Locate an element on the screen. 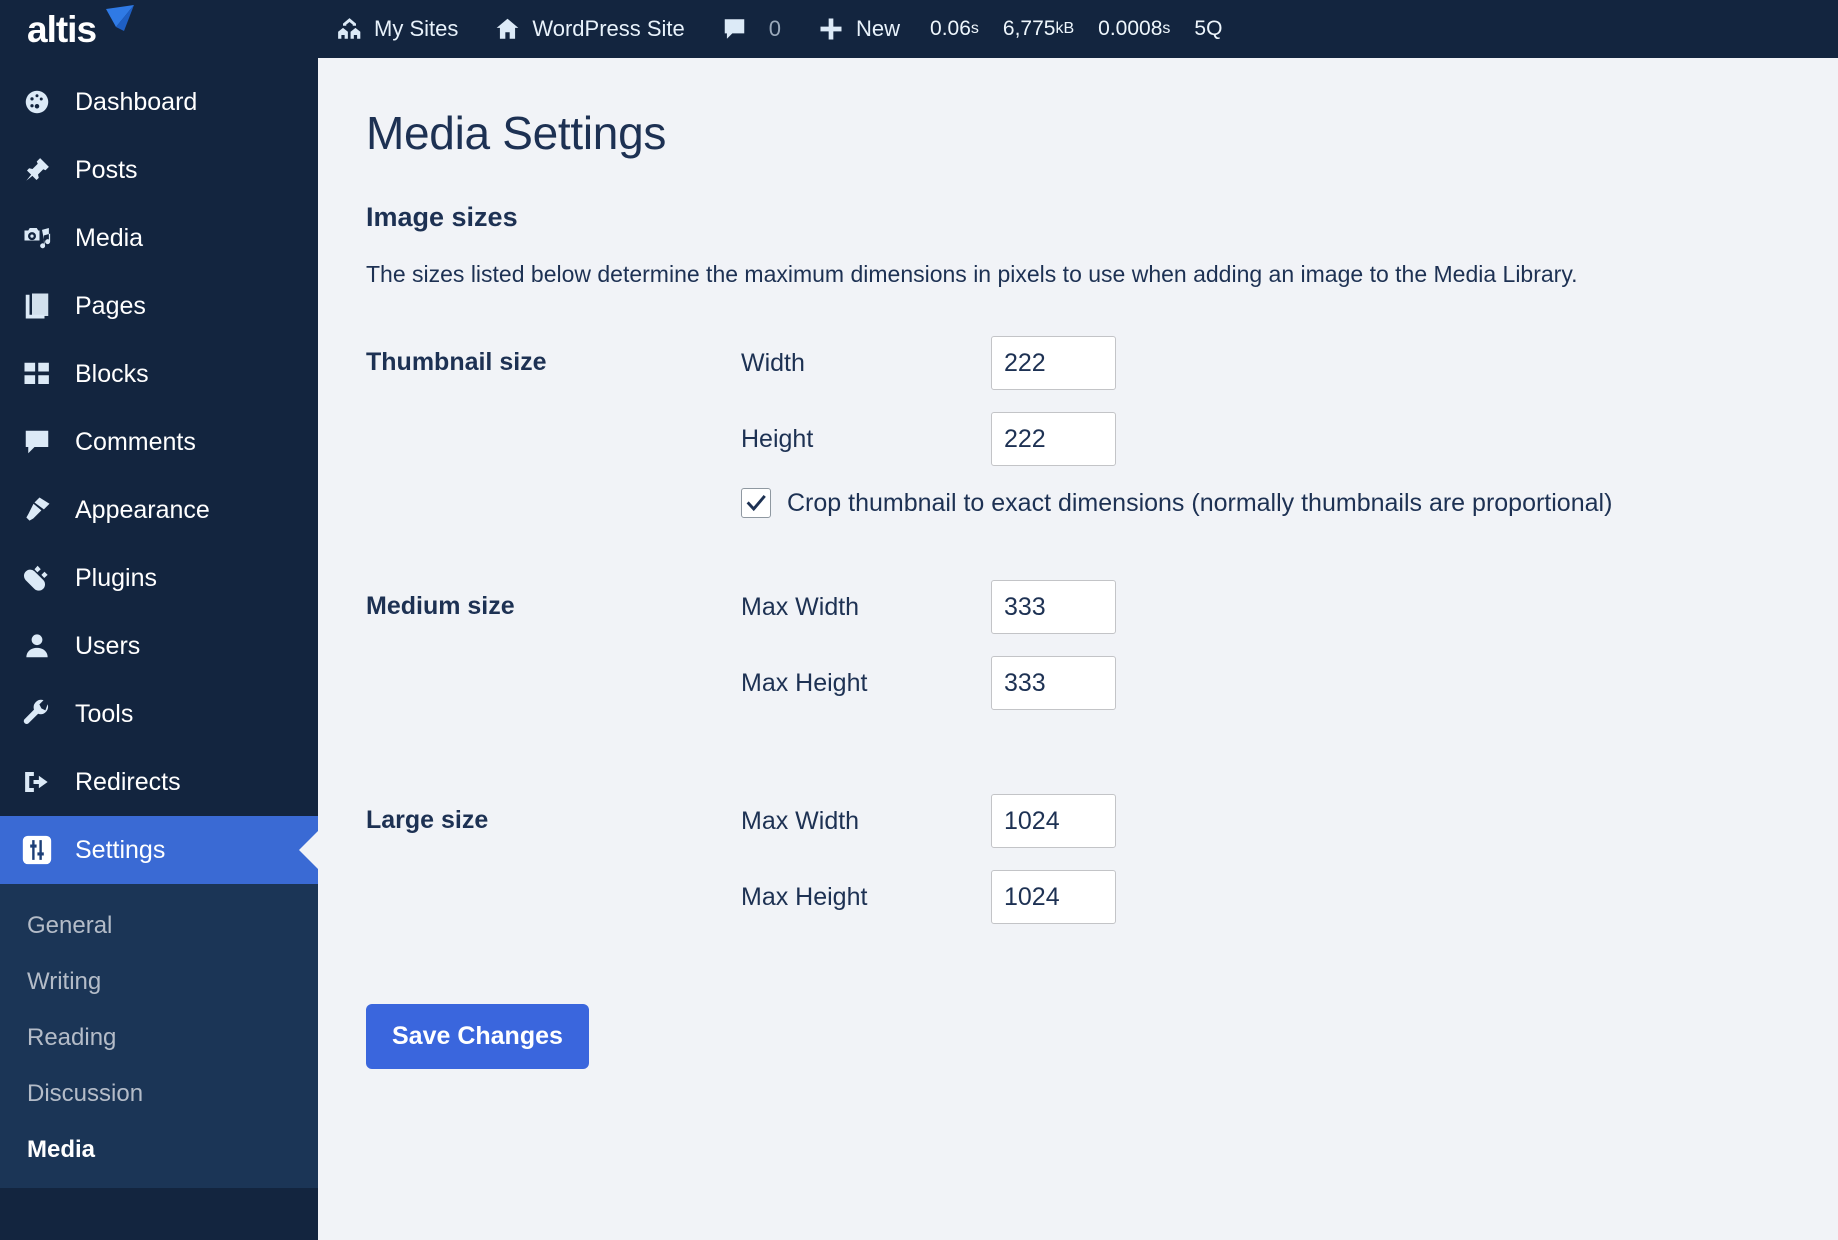 Image resolution: width=1838 pixels, height=1240 pixels. thumbnail-size-row: Thumbnail size Width Height is located at coordinates (1102, 427).